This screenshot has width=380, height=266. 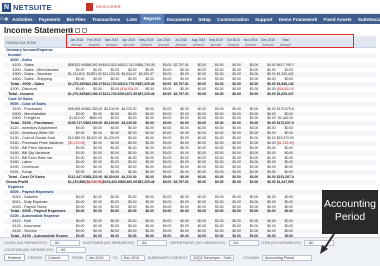 I want to click on table-cell: $62,283.47, so click(x=93, y=94).